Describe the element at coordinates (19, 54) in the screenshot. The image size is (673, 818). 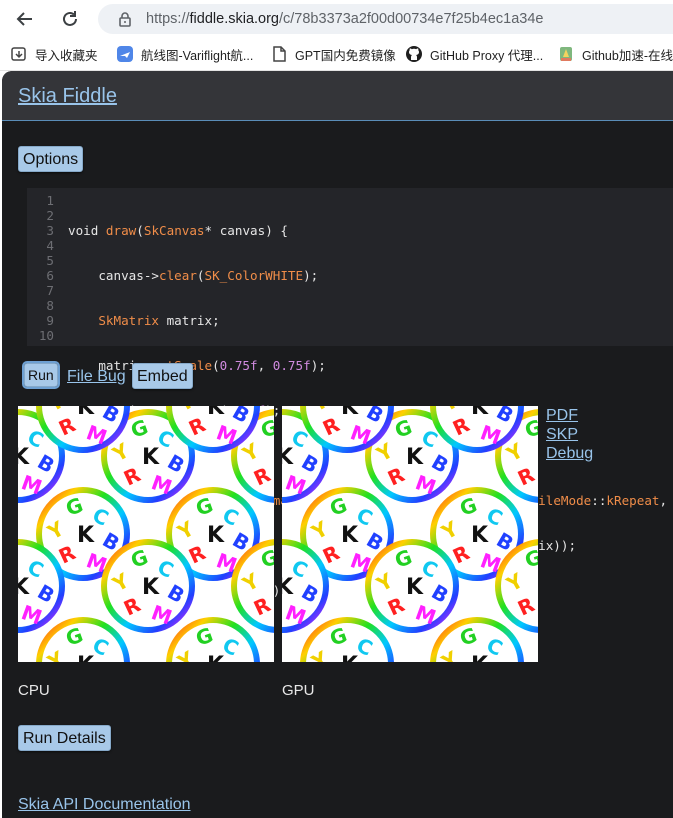
I see `import-icon` at that location.